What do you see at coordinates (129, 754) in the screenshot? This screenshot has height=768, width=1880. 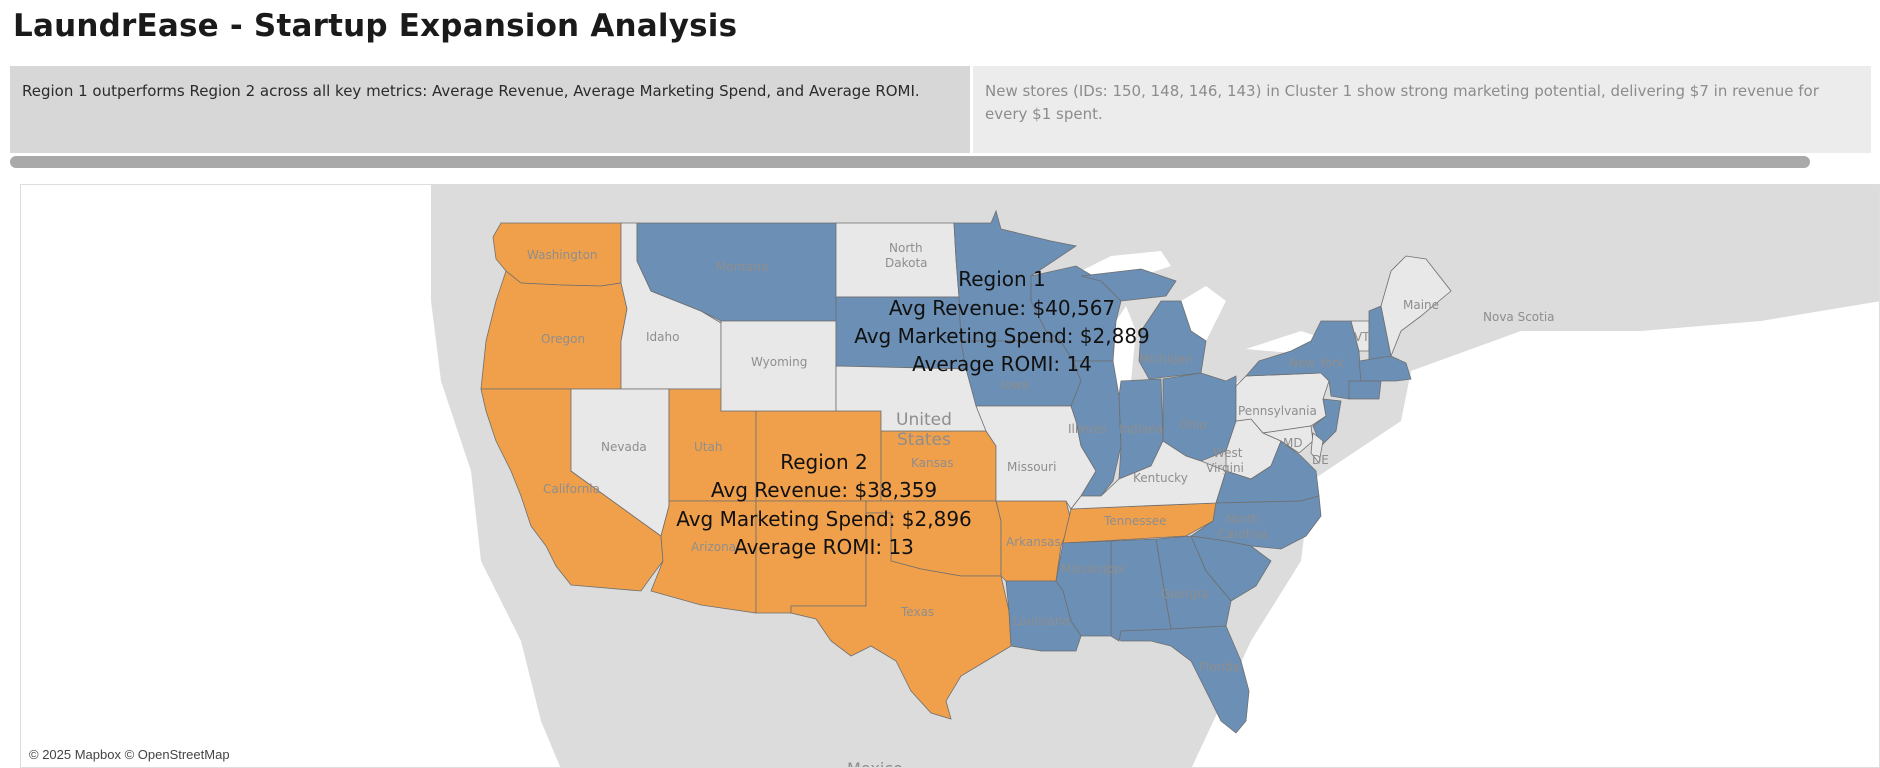 I see `map-attribution: © 2025 Mapbox © OpenStreetMap` at bounding box center [129, 754].